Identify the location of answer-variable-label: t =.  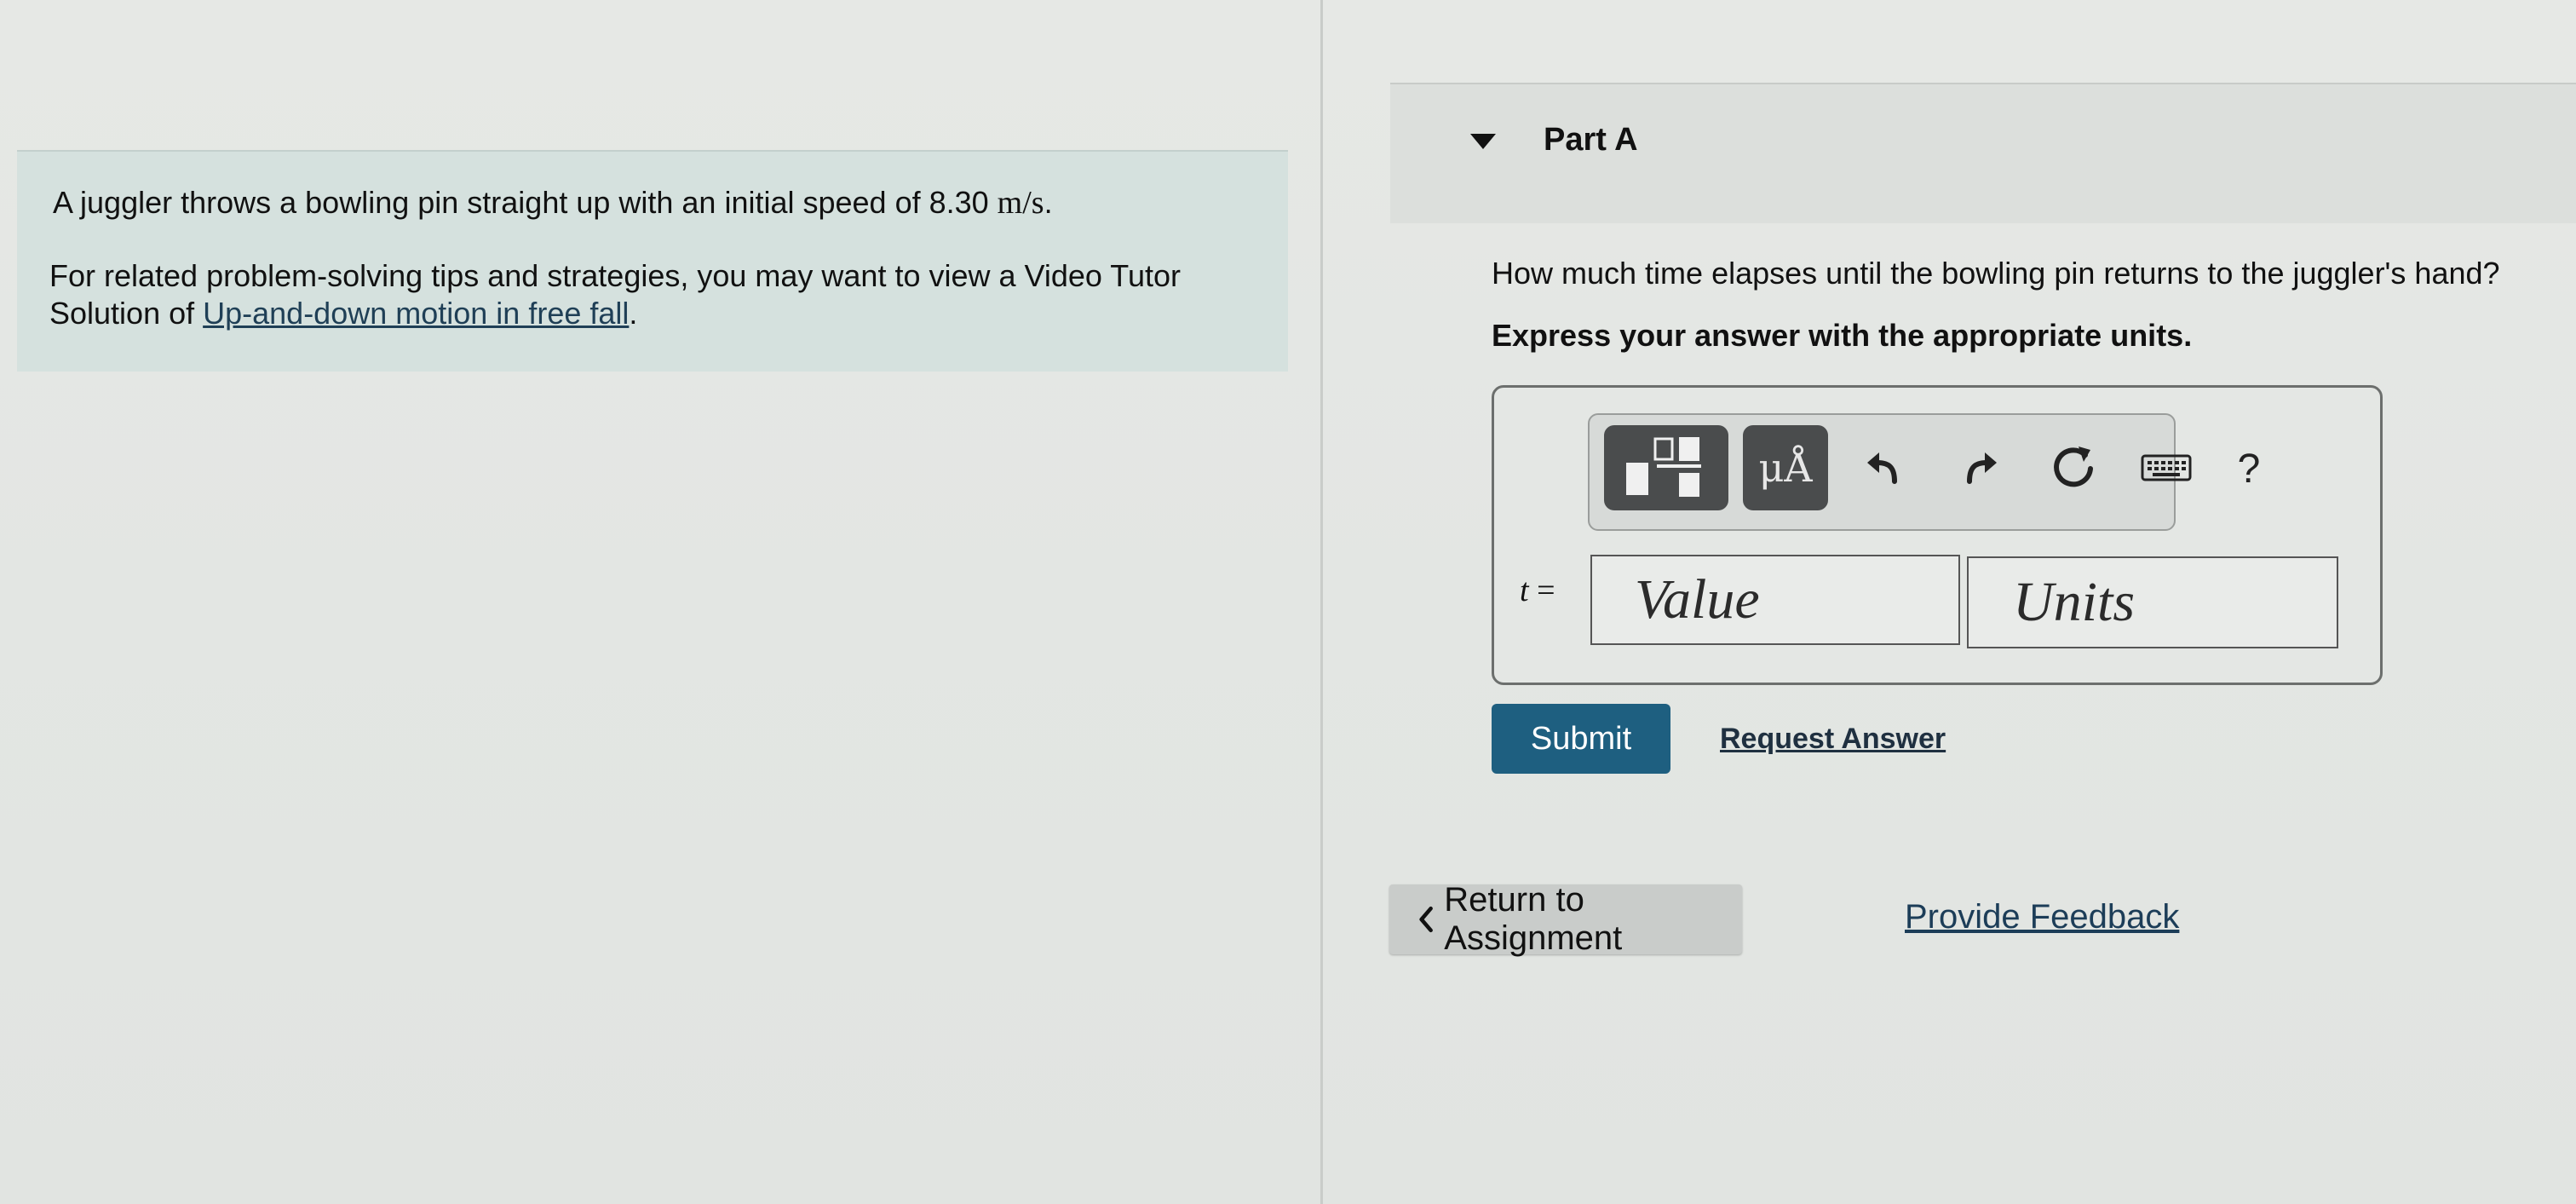
(1538, 590).